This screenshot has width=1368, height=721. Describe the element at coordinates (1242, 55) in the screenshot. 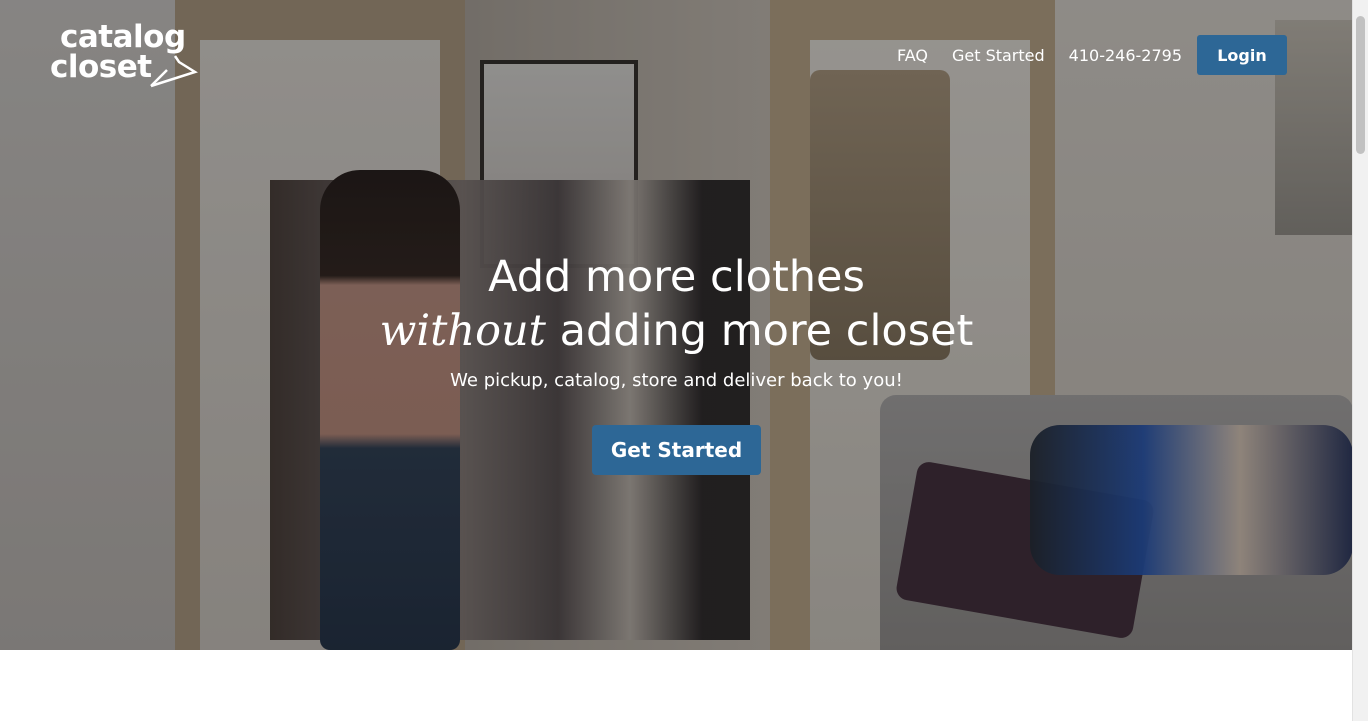

I see `login-button: Login` at that location.